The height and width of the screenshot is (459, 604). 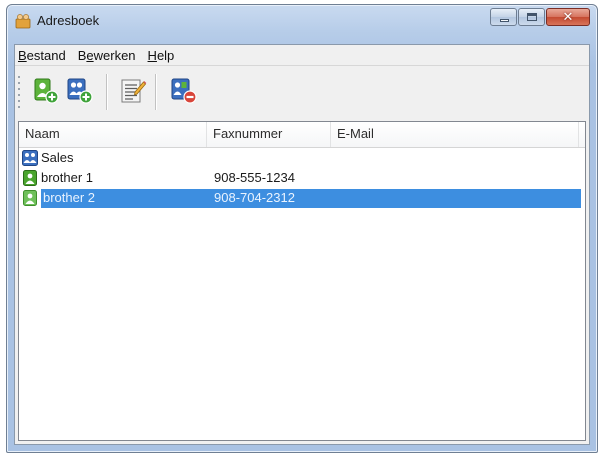 What do you see at coordinates (302, 92) in the screenshot?
I see `toolbar` at bounding box center [302, 92].